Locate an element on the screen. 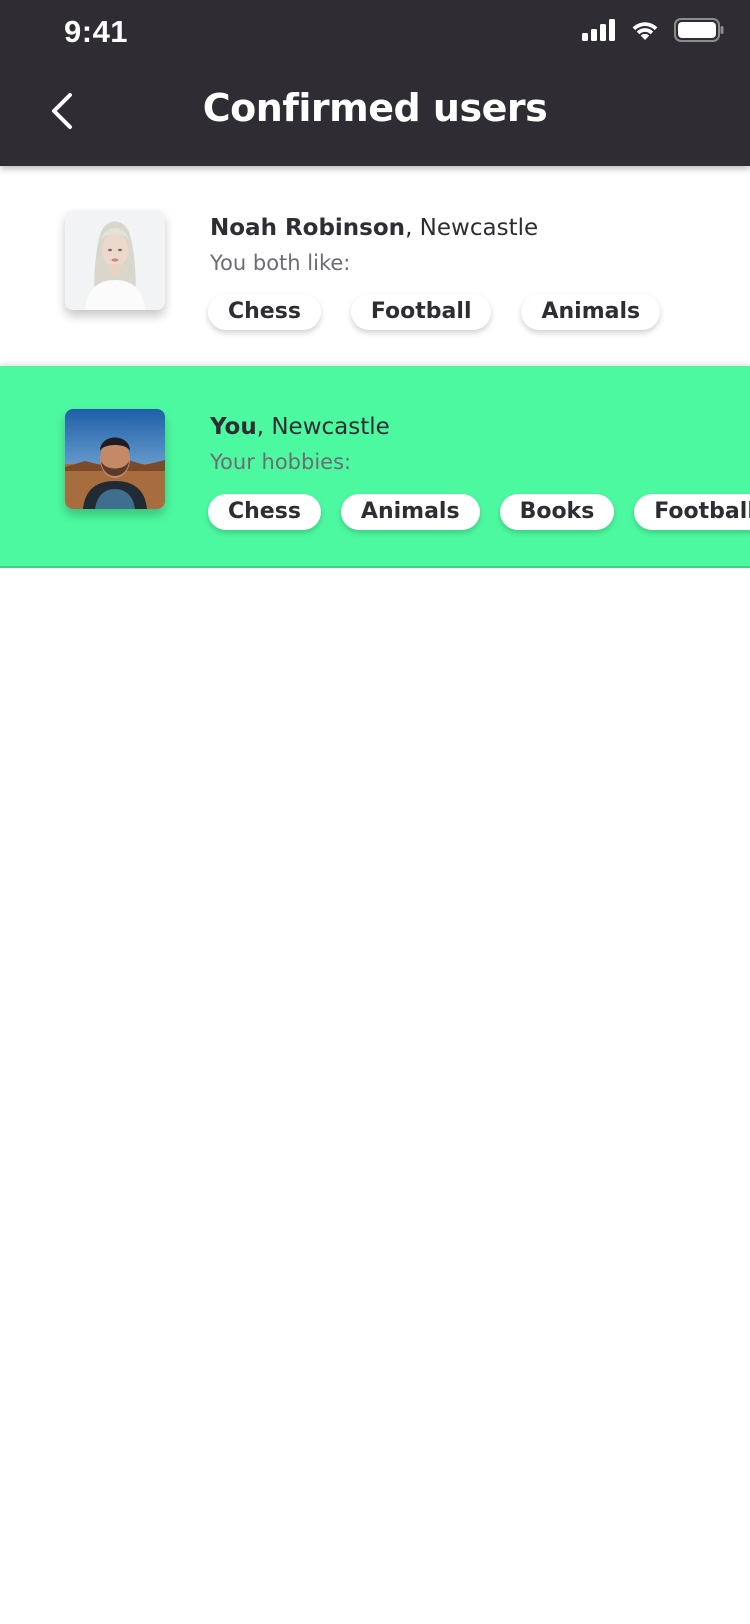 Image resolution: width=750 pixels, height=1624 pixels. hobby-tag-football: Football is located at coordinates (692, 512).